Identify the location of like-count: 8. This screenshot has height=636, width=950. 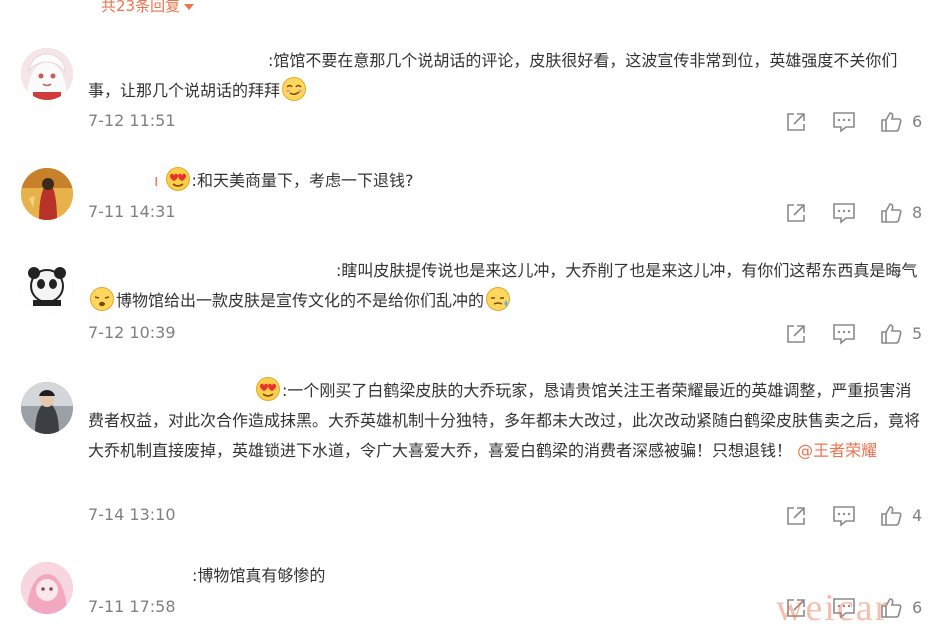
(917, 212).